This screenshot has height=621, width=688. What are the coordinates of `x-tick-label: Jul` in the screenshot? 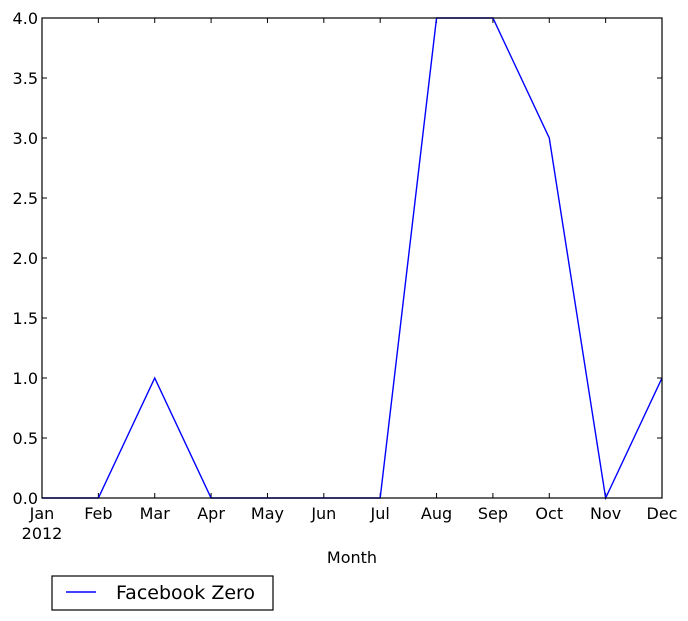 It's located at (380, 513).